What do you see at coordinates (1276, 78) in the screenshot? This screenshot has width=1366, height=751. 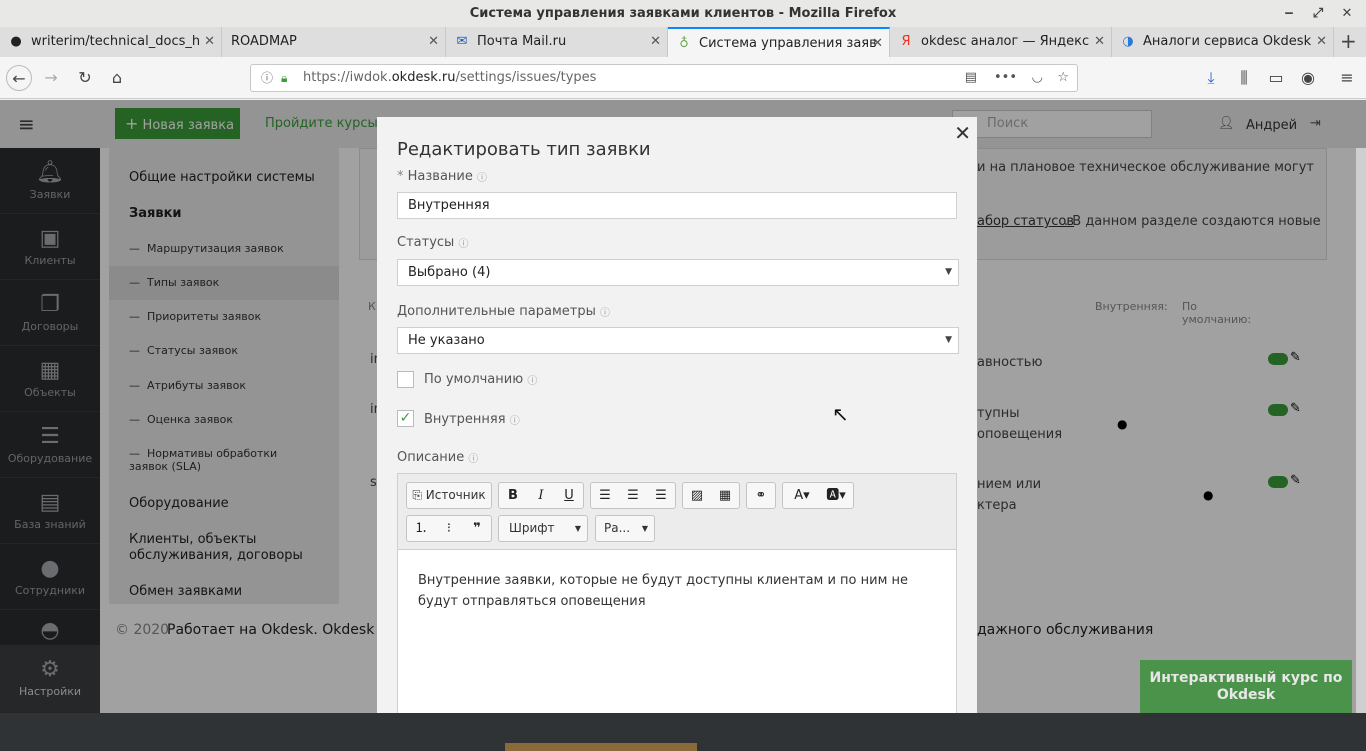 I see `sidebar-icon: ▭` at bounding box center [1276, 78].